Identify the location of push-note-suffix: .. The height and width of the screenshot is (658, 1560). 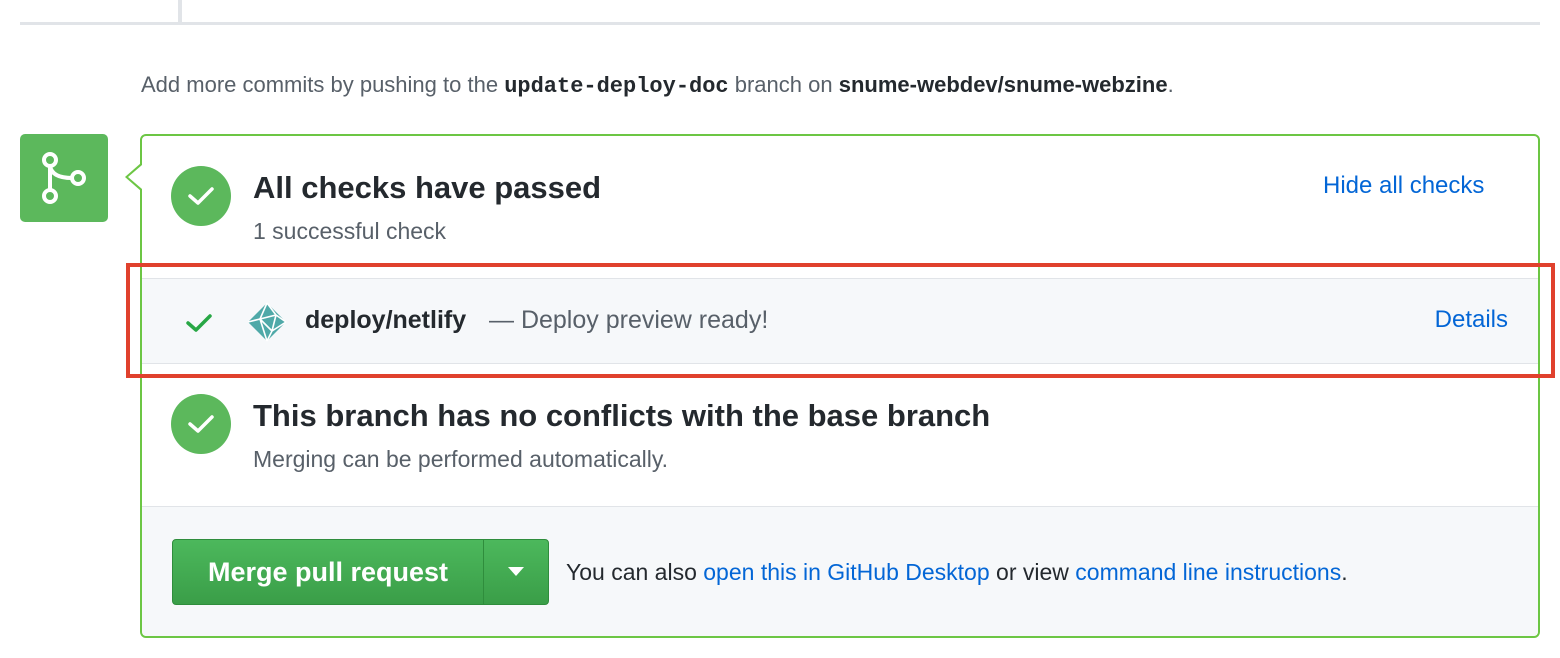
(1170, 84).